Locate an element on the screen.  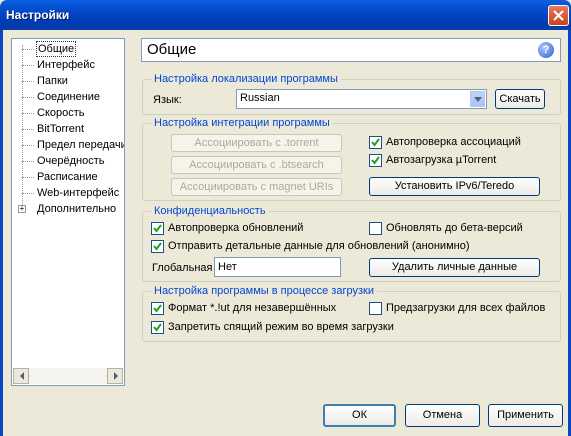
beta-updates-label: Обновлять до бета-версий is located at coordinates (454, 228).